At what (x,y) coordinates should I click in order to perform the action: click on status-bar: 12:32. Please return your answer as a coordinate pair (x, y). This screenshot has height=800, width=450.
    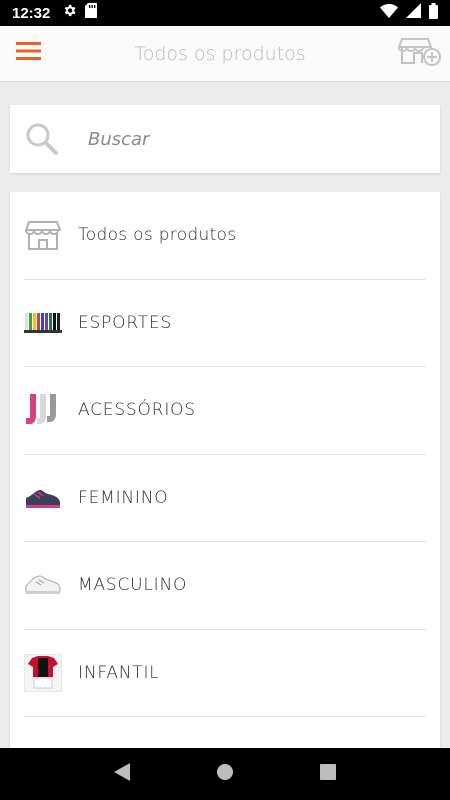
    Looking at the image, I should click on (225, 13).